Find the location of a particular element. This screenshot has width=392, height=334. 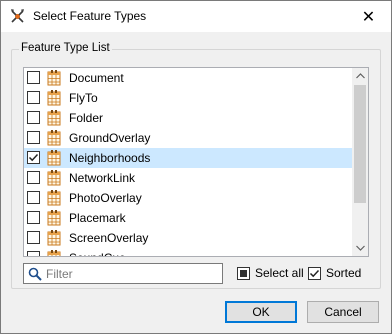

vertical-scrollbar is located at coordinates (360, 162).